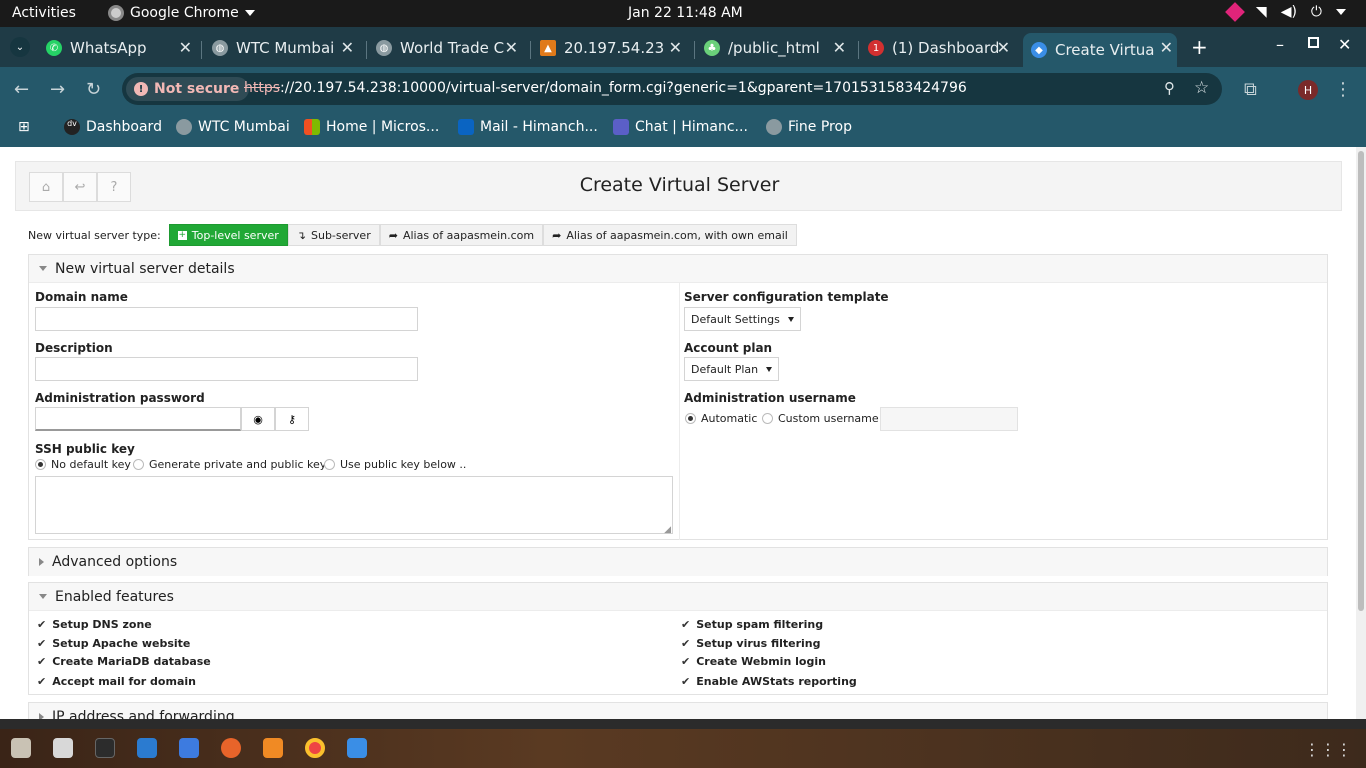  Describe the element at coordinates (93, 89) in the screenshot. I see `reload-icon: ↻` at that location.